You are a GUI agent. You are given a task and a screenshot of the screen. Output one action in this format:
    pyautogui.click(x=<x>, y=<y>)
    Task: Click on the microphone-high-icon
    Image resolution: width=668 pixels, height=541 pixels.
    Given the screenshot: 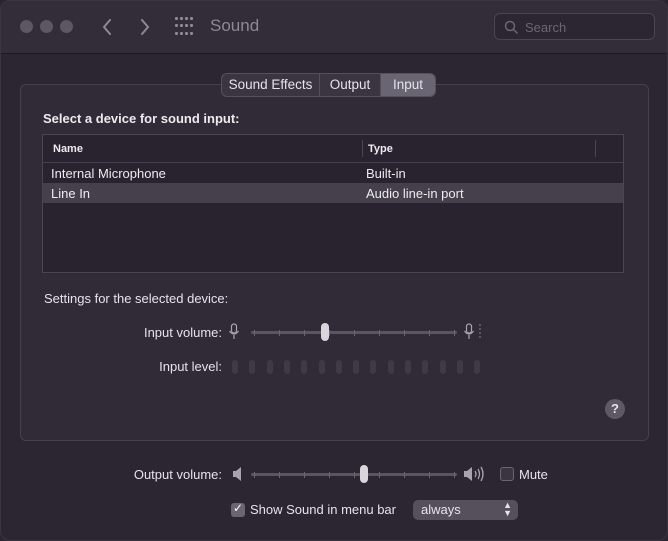 What is the action you would take?
    pyautogui.click(x=472, y=331)
    